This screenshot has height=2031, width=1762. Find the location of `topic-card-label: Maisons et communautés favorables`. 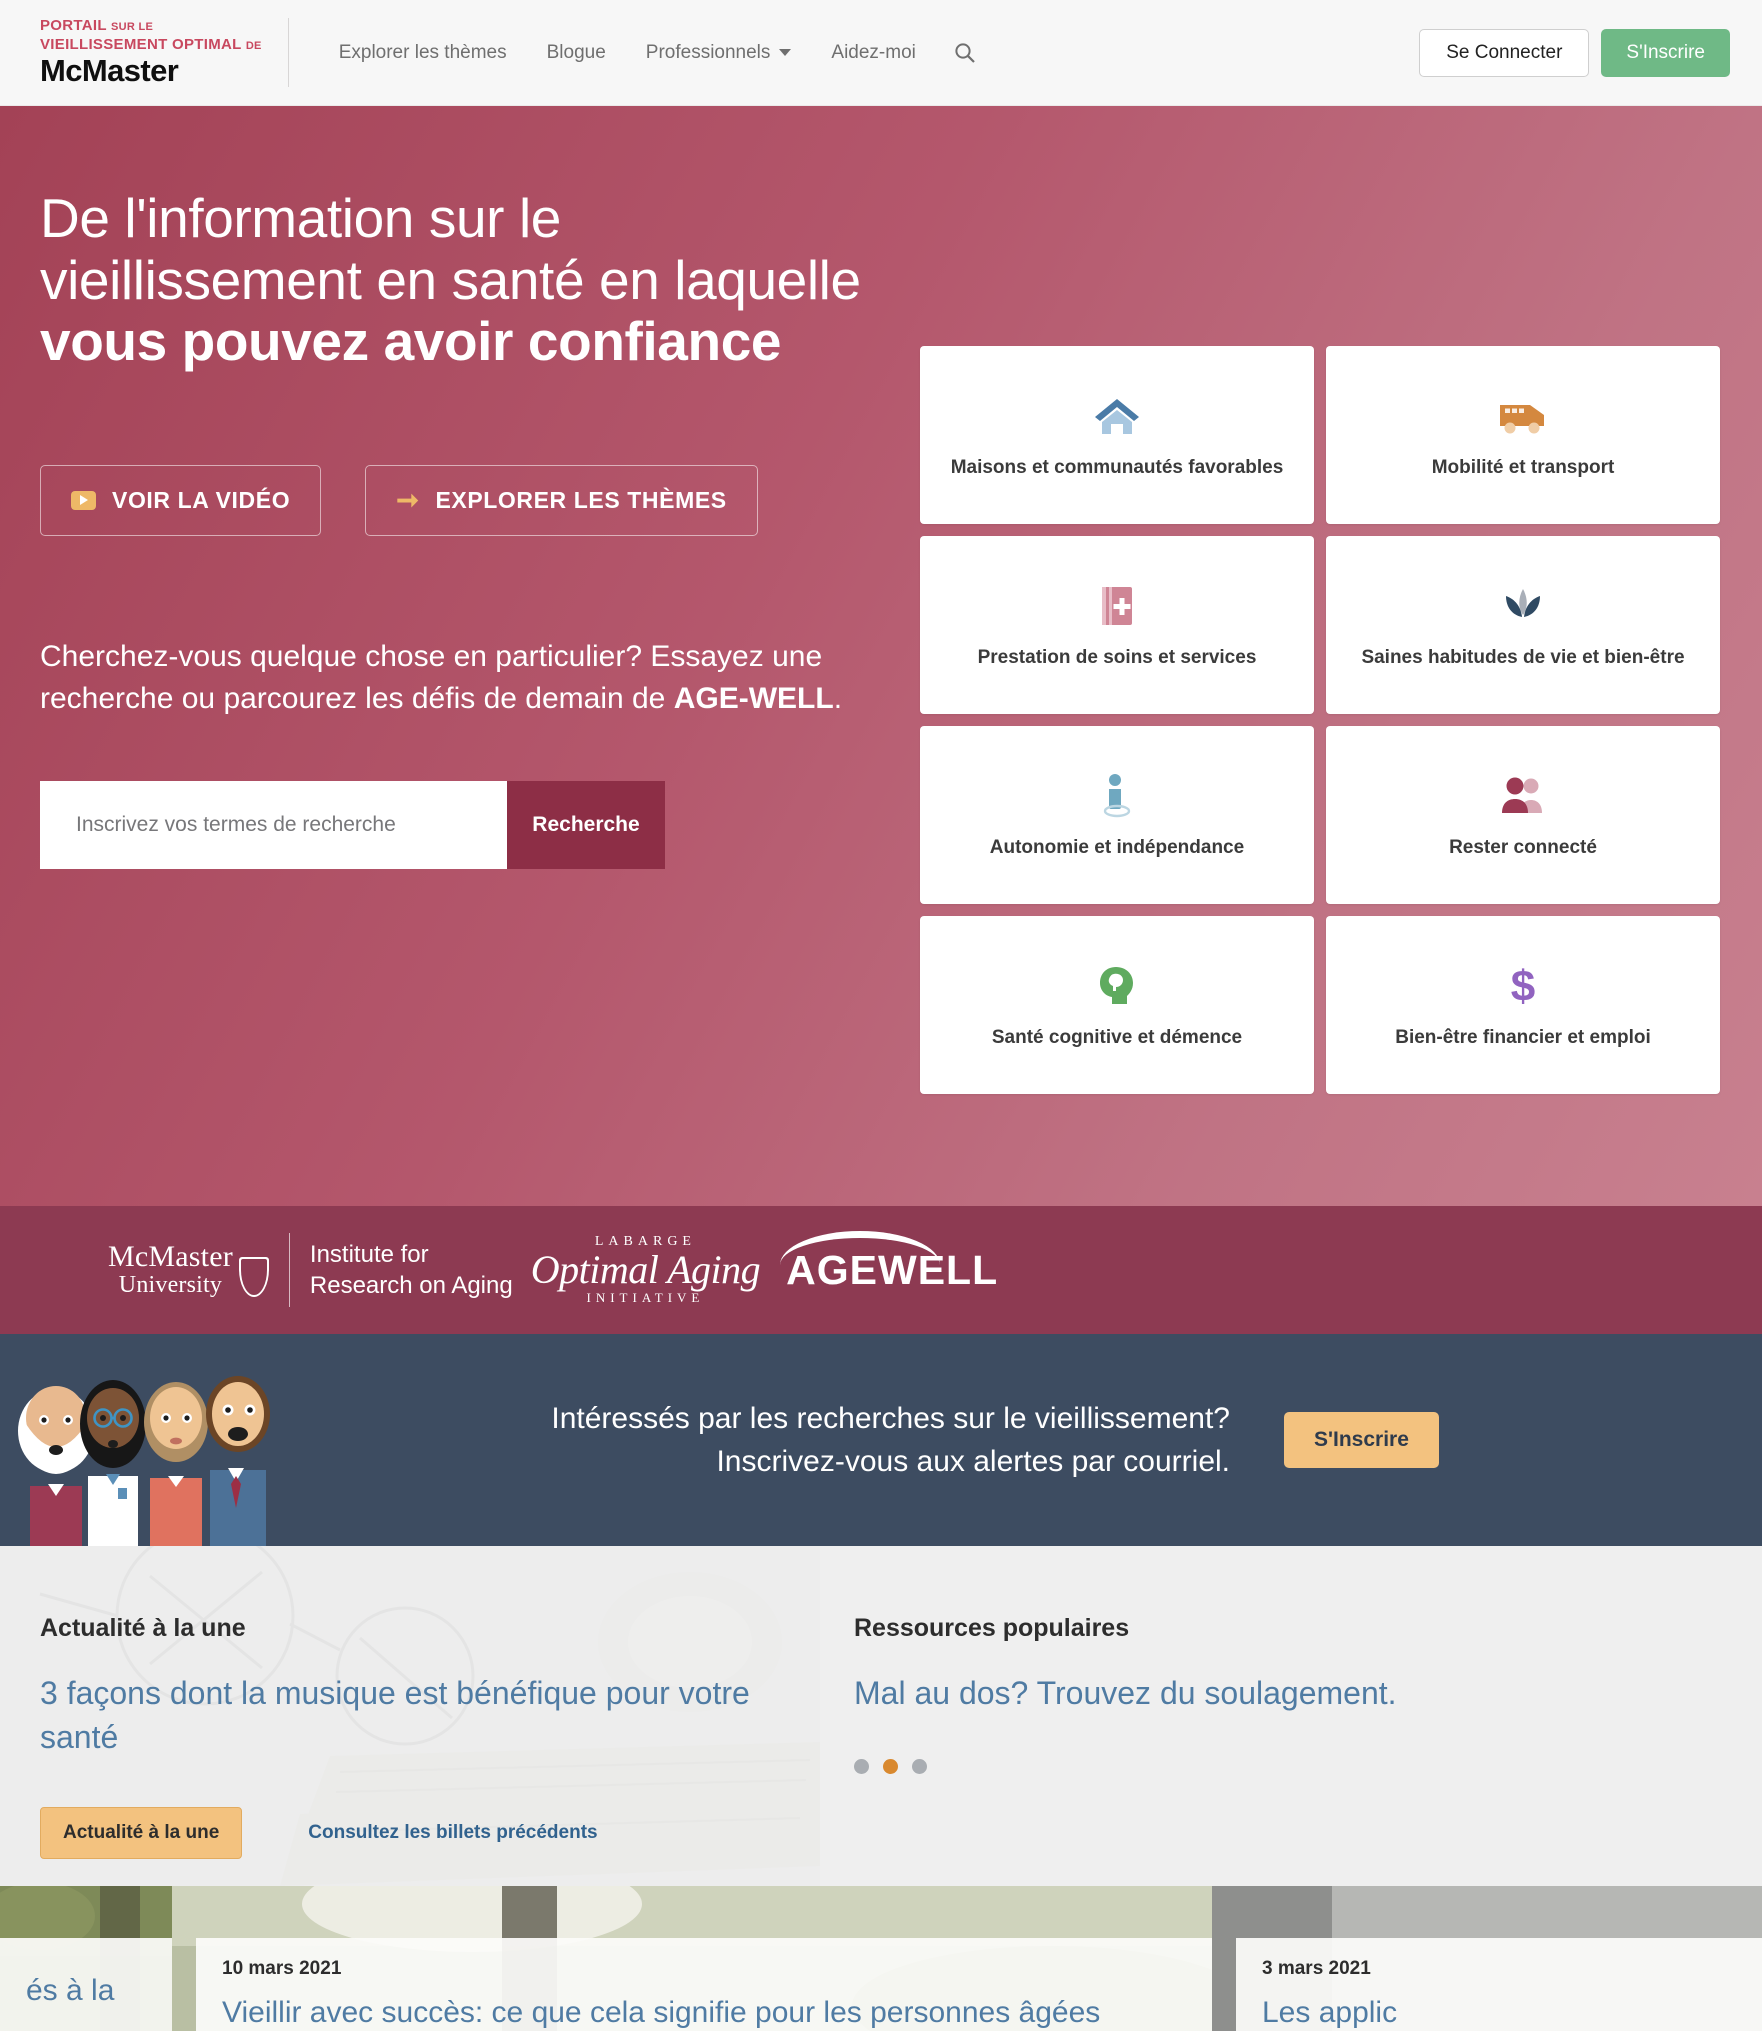

topic-card-label: Maisons et communautés favorables is located at coordinates (1117, 468).